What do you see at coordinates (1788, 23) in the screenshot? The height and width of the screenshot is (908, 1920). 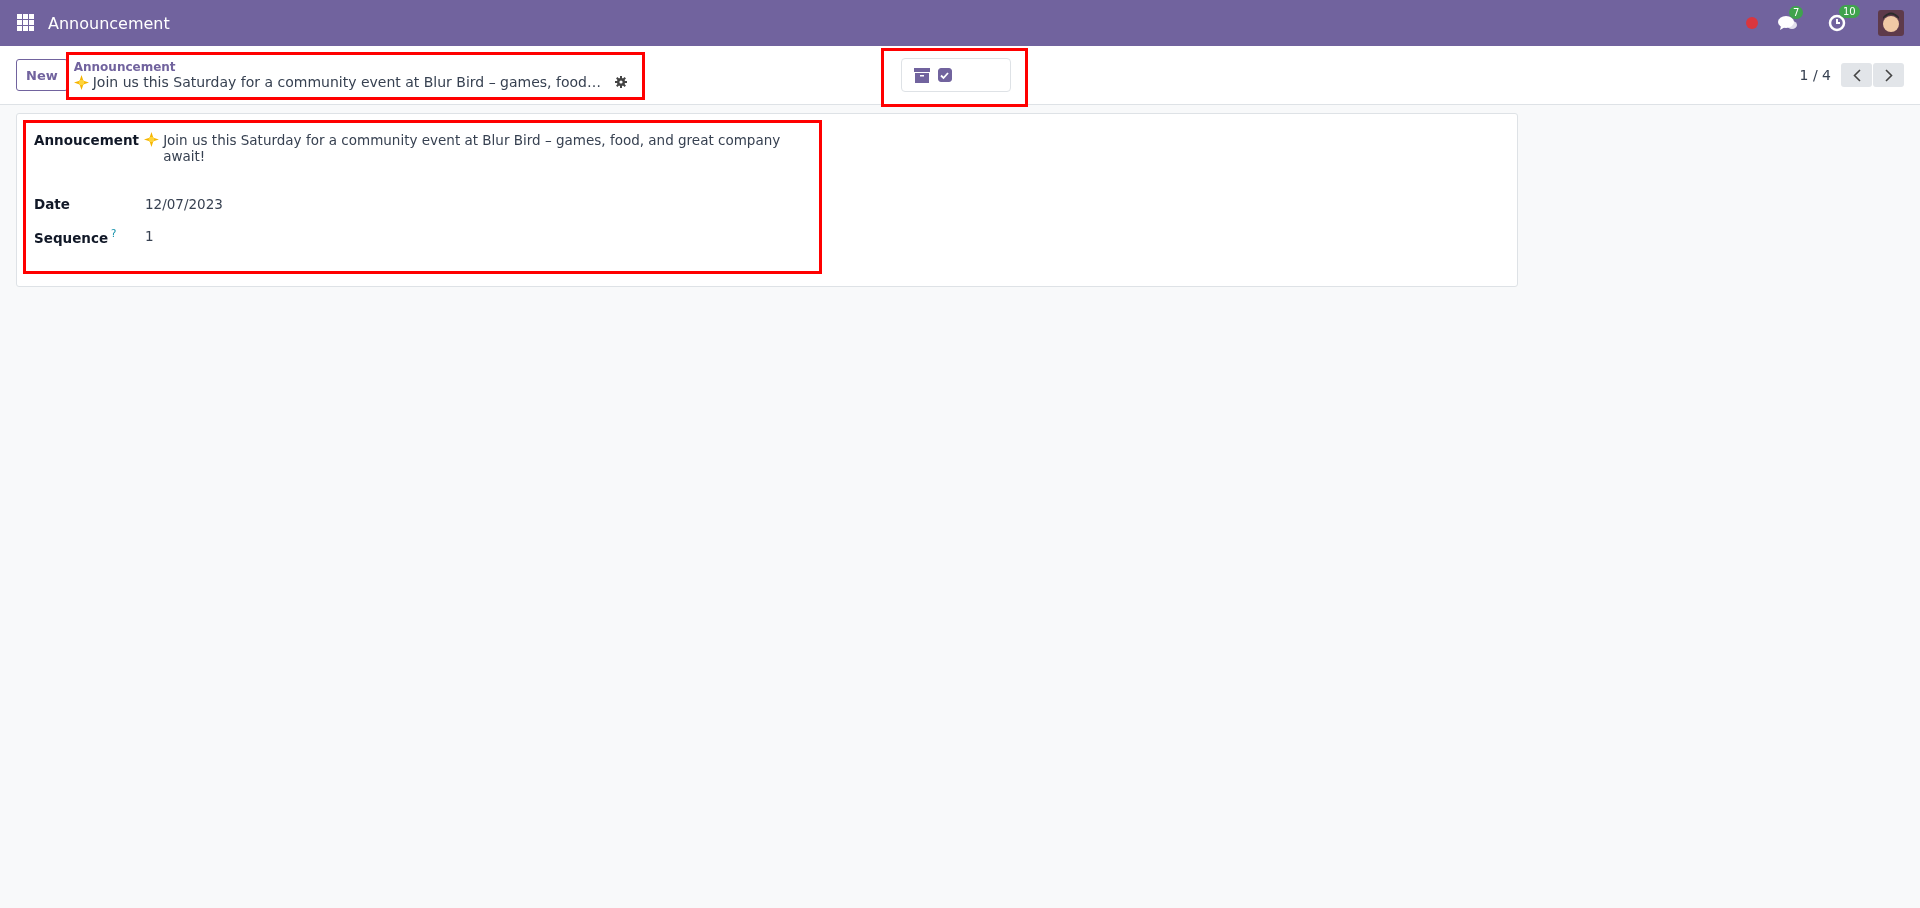 I see `chat-bubbles-icon` at bounding box center [1788, 23].